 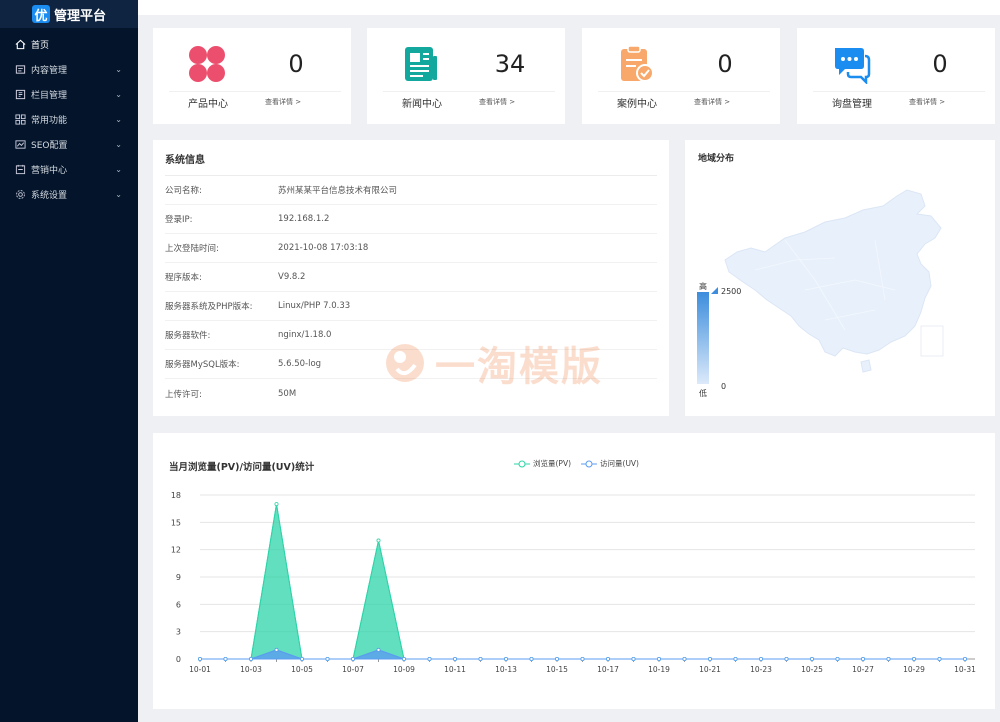 I want to click on y-tick-label: 18, so click(x=176, y=495).